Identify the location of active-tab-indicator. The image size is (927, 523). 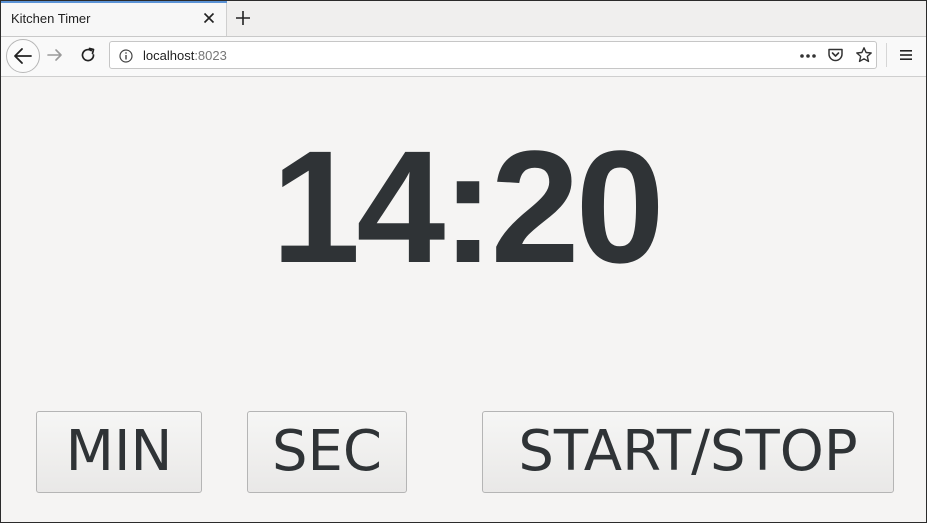
(114, 2).